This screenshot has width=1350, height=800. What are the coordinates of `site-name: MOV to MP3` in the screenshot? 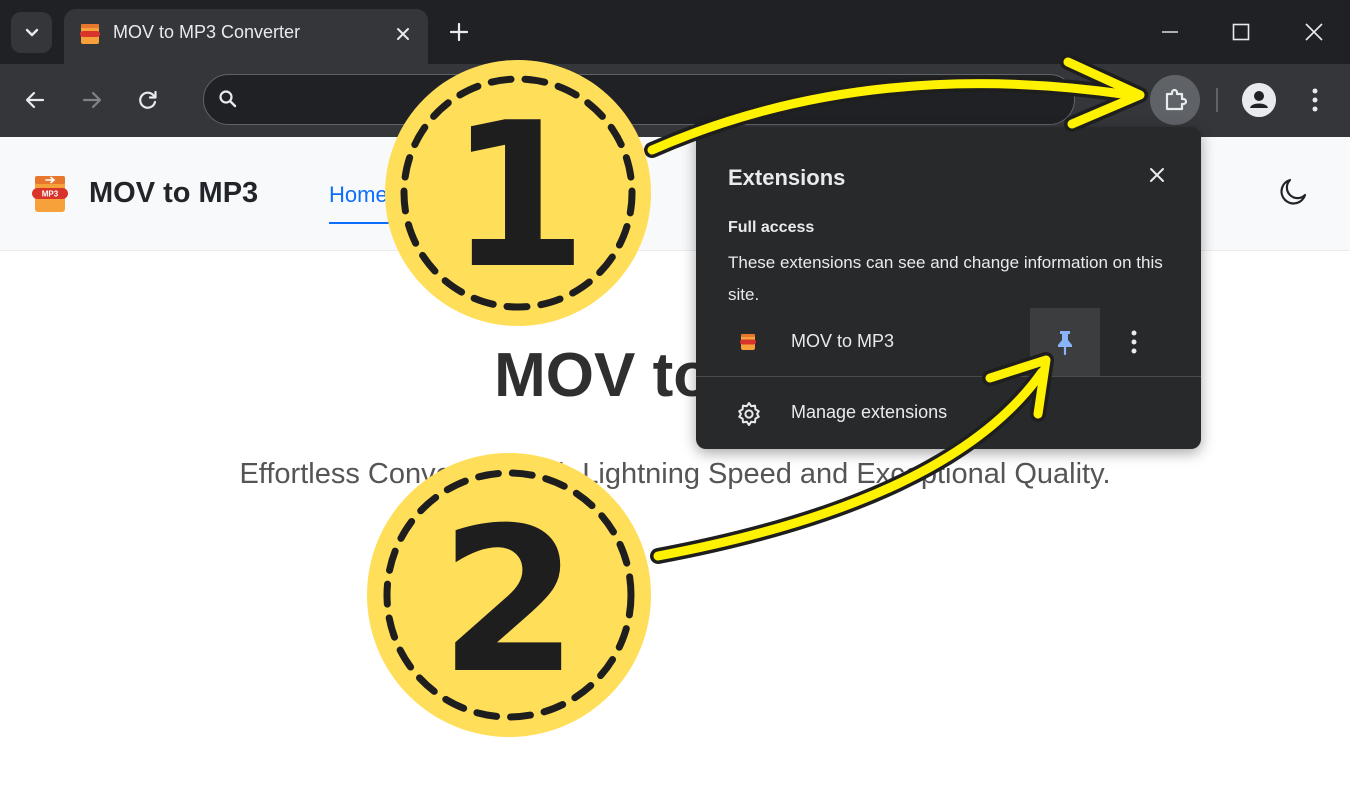 It's located at (173, 193).